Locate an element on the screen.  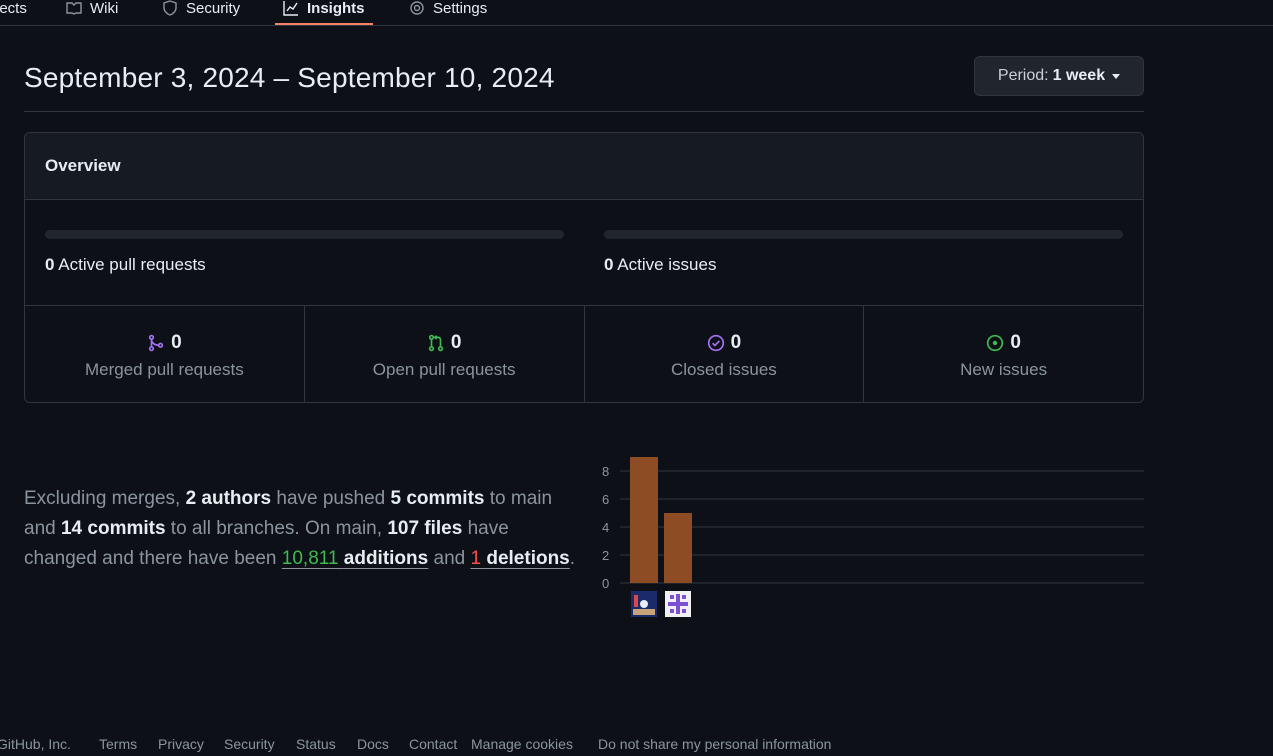
y-tick-label: 2 is located at coordinates (605, 555).